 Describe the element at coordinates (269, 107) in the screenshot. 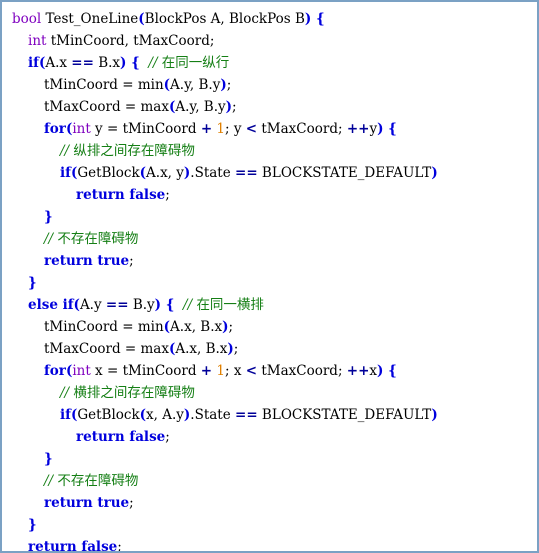

I see `code-line: tMaxCoord = max(A.y, B.y);` at that location.